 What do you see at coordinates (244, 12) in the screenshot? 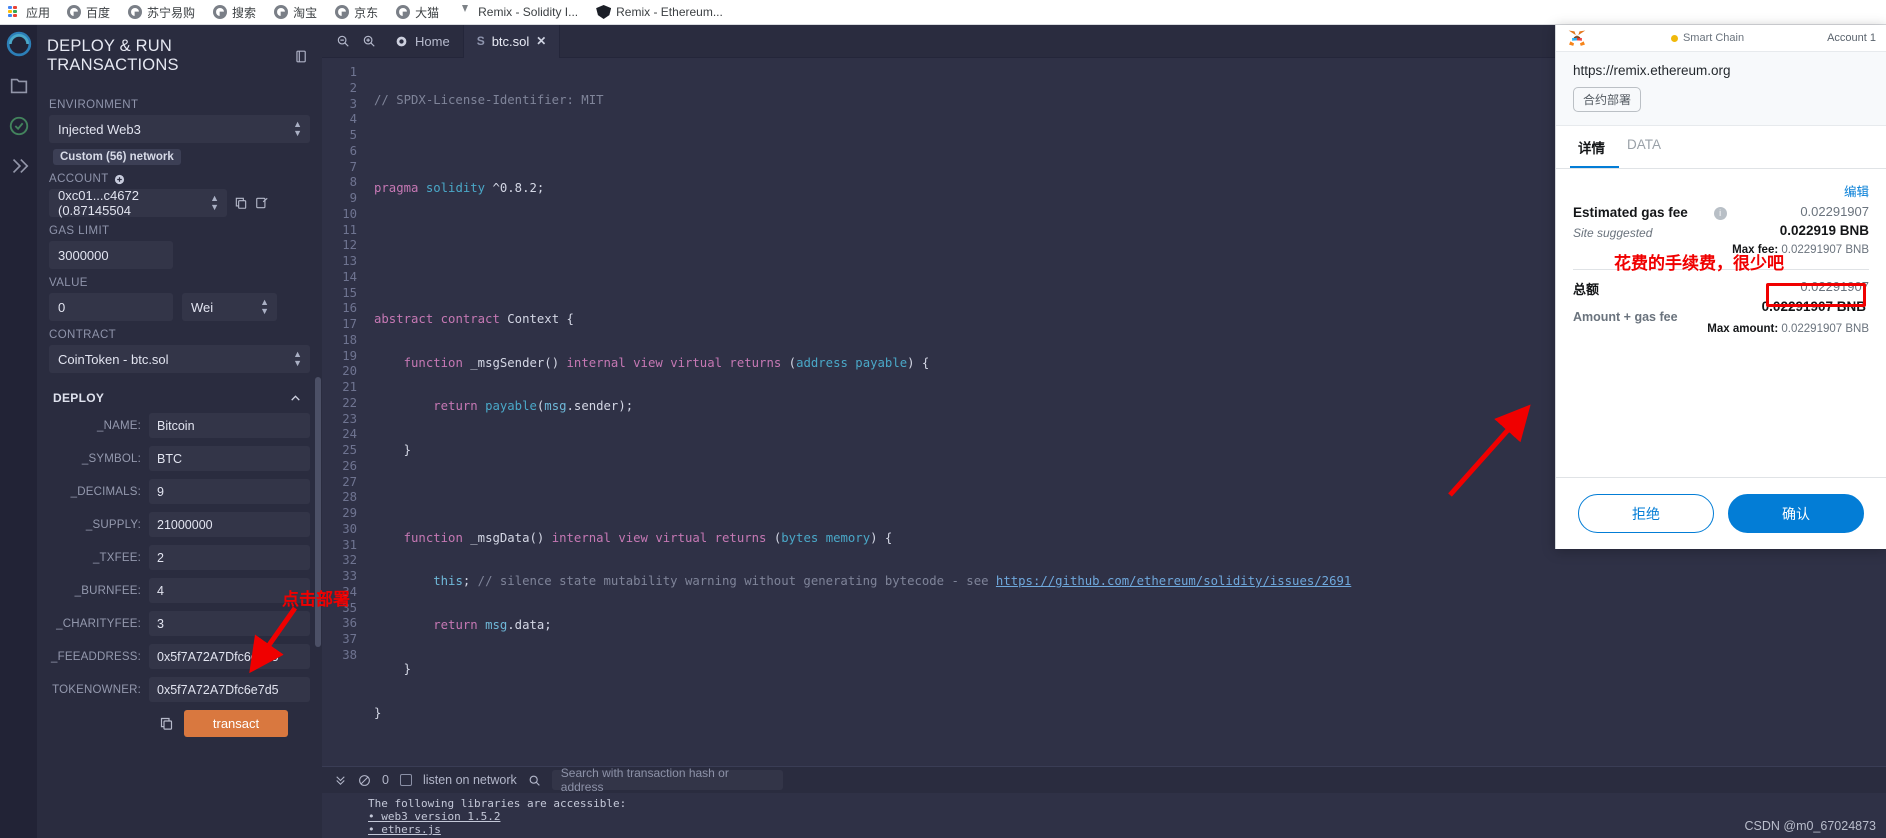
I see `bookmark-label: 搜索` at bounding box center [244, 12].